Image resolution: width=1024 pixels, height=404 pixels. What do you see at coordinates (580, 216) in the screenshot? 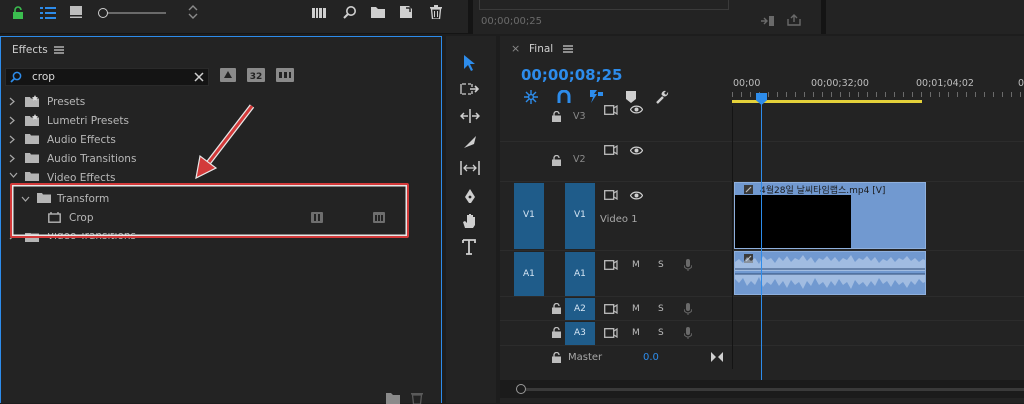
I see `track-target-v1: V1` at bounding box center [580, 216].